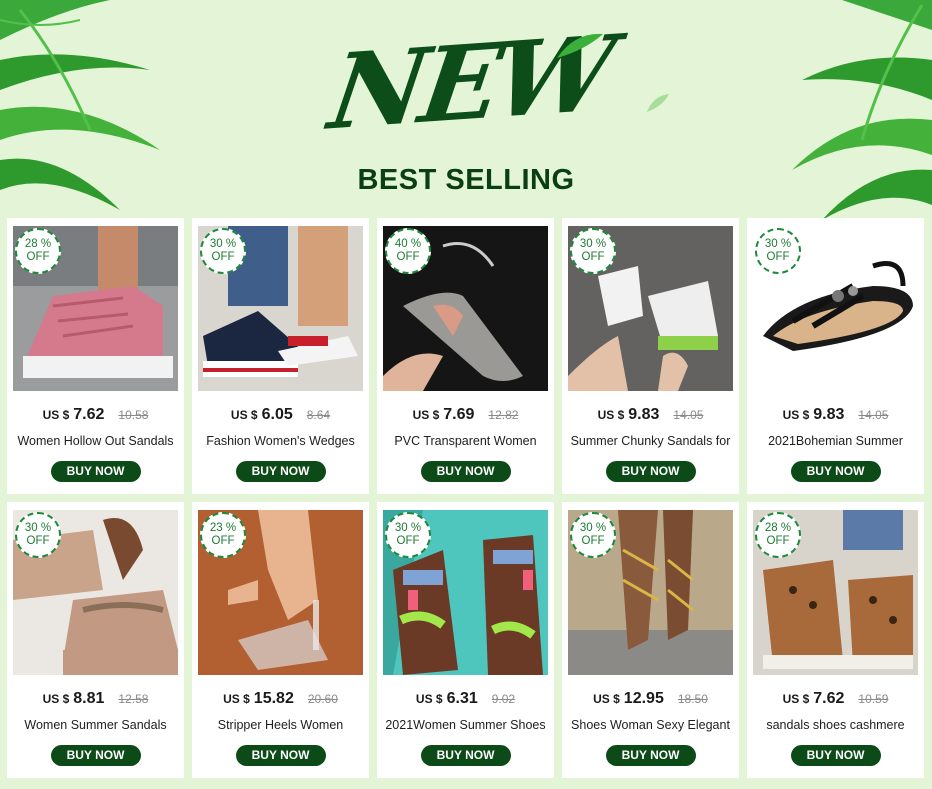 Image resolution: width=932 pixels, height=789 pixels. I want to click on sale-price: US $9.83, so click(629, 415).